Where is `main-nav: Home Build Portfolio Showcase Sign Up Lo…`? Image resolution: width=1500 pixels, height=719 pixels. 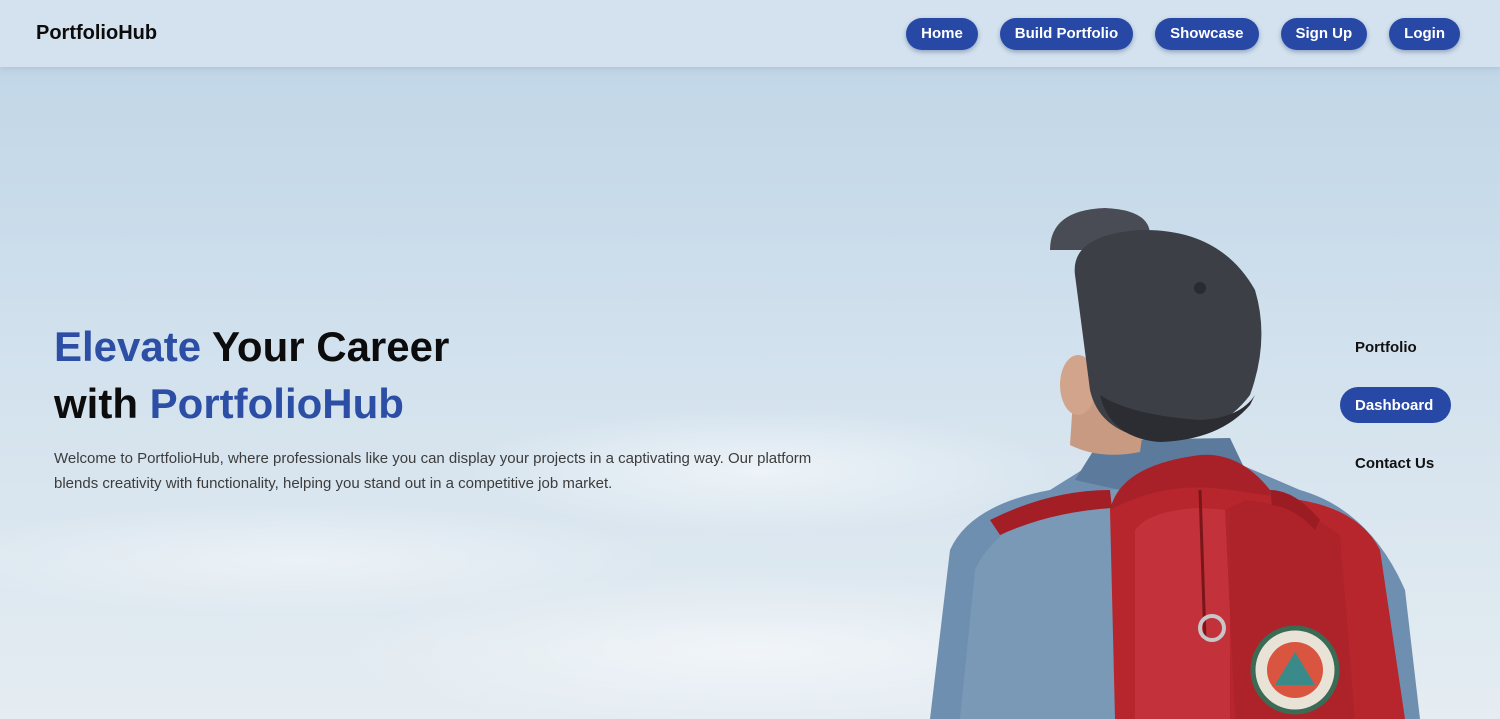
main-nav: Home Build Portfolio Showcase Sign Up Lo… is located at coordinates (1183, 33).